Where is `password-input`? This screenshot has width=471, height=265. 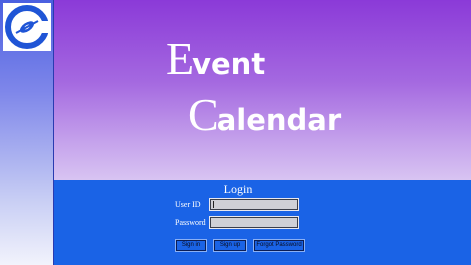 password-input is located at coordinates (254, 222).